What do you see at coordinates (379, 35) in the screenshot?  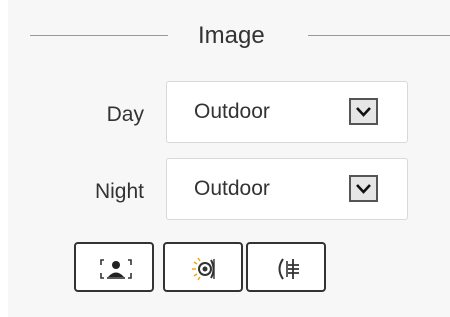 I see `header-divider-right` at bounding box center [379, 35].